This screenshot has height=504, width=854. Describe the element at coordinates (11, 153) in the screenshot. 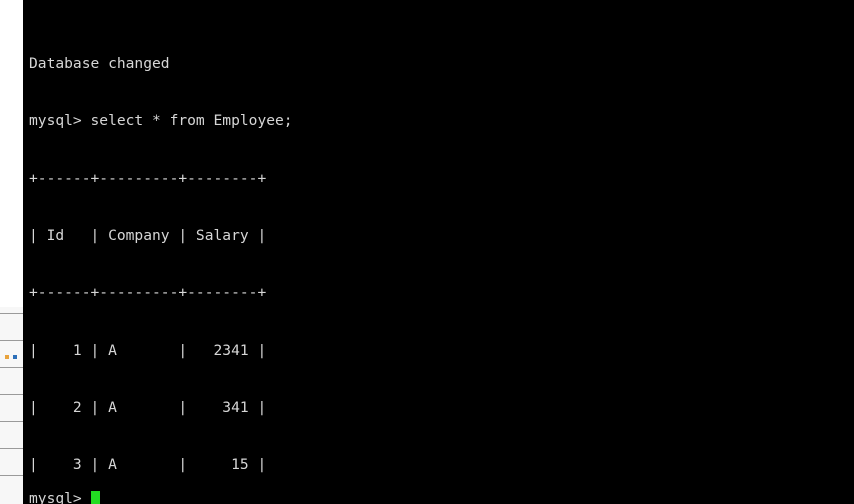

I see `background-window-upper-area` at that location.